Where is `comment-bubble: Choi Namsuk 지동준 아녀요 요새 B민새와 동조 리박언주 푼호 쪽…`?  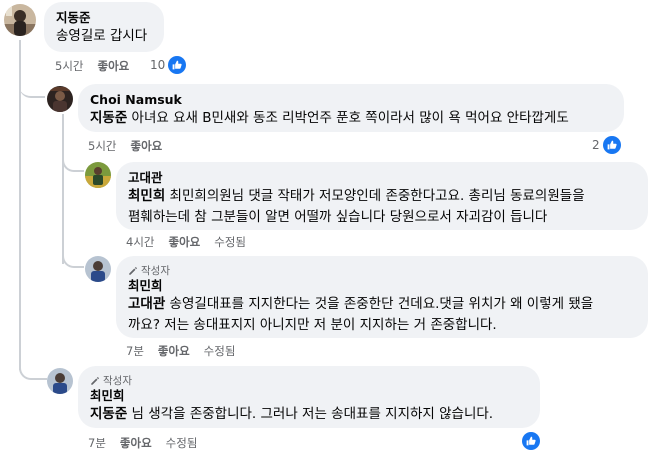
comment-bubble: Choi Namsuk 지동준 아녀요 요새 B민새와 동조 리박언주 푼호 쪽… is located at coordinates (351, 108).